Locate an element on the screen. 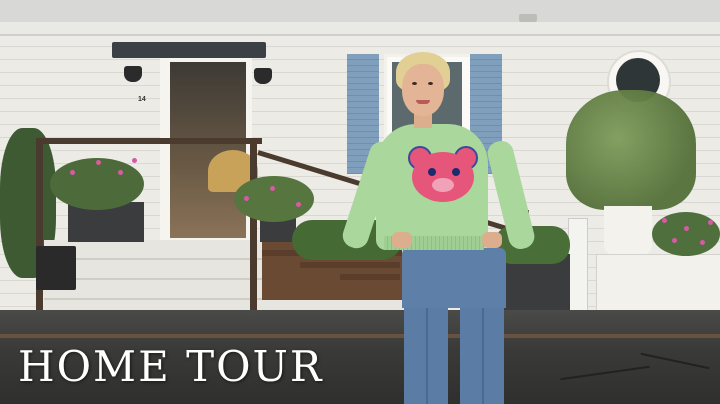 The image size is (720, 404). potted-tree is located at coordinates (631, 150).